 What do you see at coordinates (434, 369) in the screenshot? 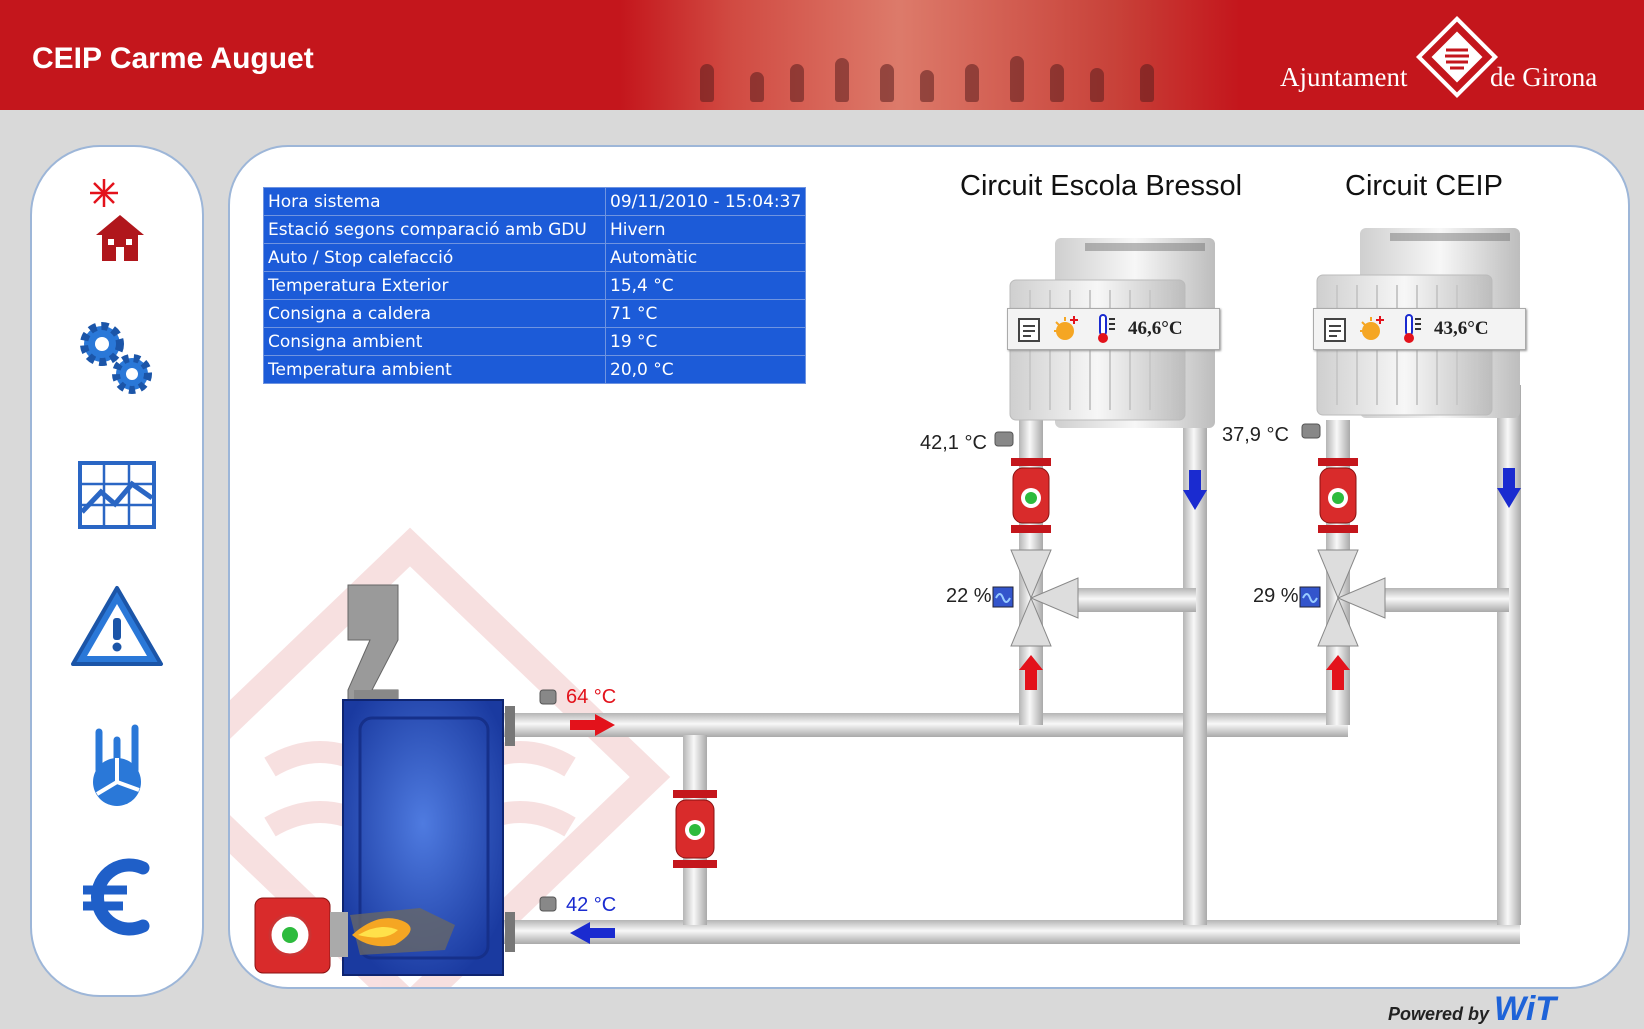
I see `table-cell-label: Temperatura ambient` at bounding box center [434, 369].